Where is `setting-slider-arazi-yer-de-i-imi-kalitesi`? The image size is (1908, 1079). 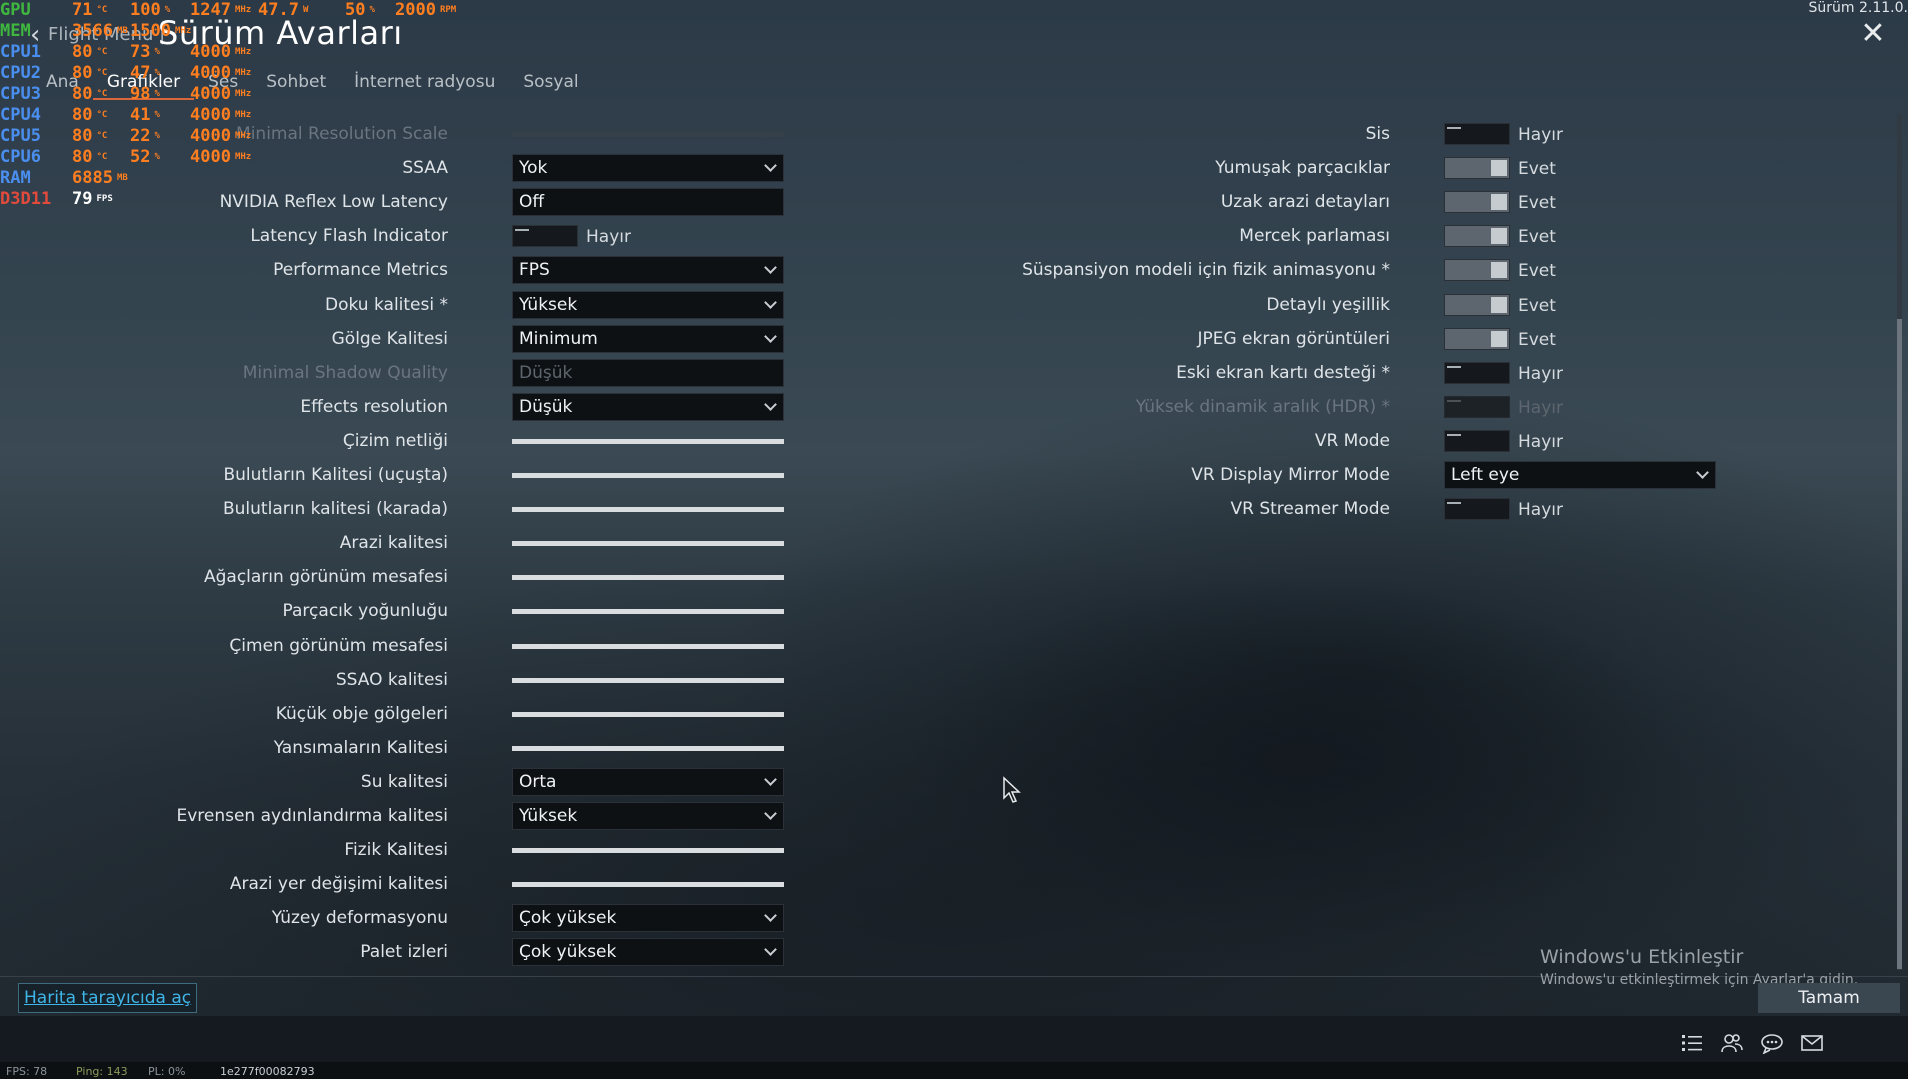
setting-slider-arazi-yer-de-i-imi-kalitesi is located at coordinates (648, 884).